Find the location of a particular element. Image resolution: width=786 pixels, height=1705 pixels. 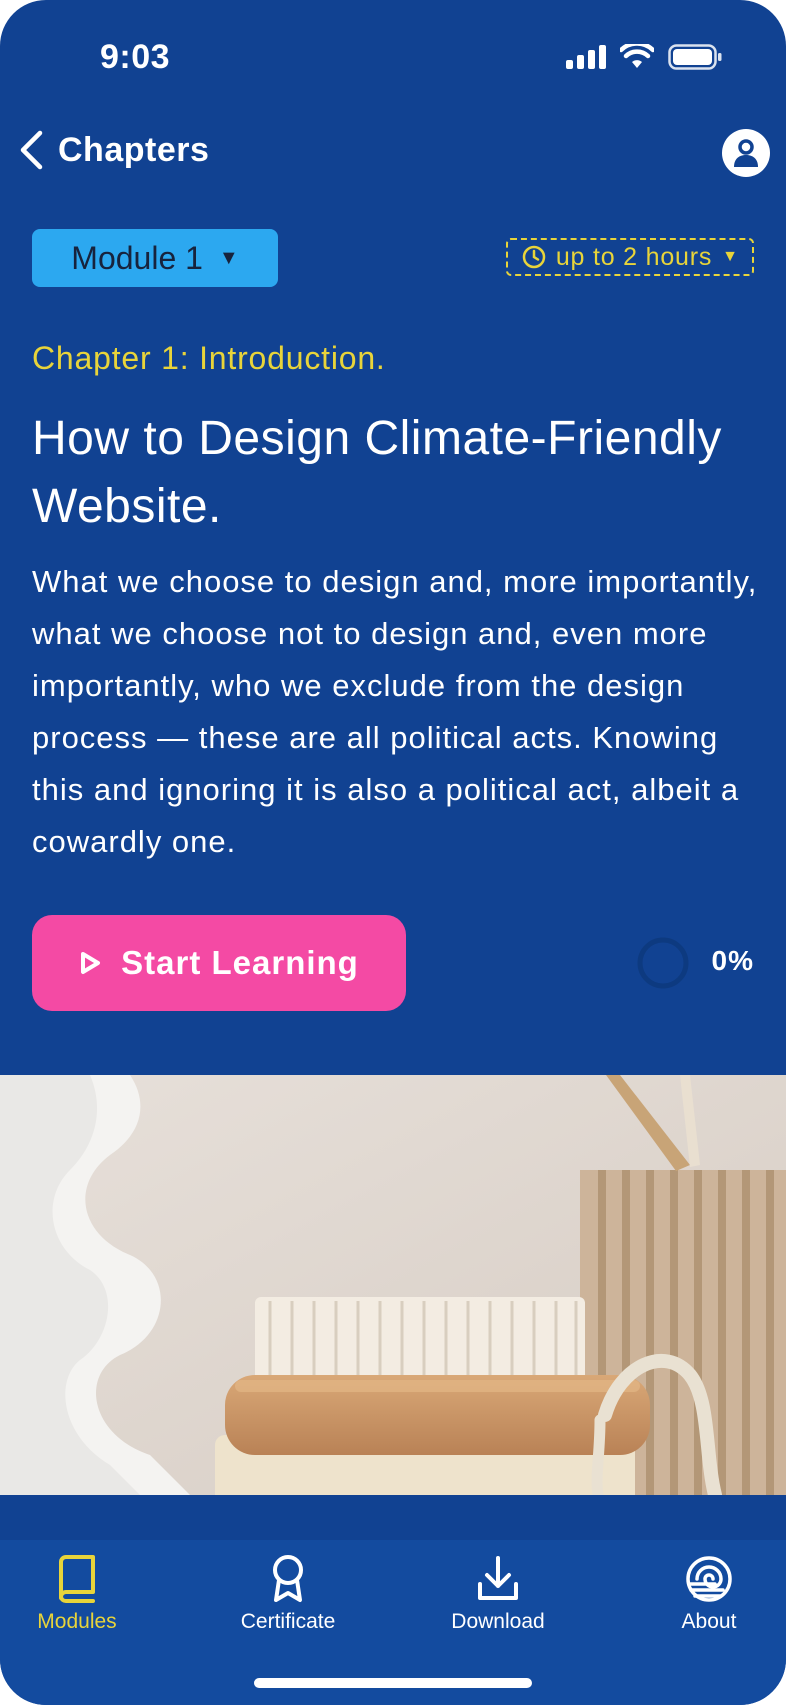

battery-icon is located at coordinates (695, 57).